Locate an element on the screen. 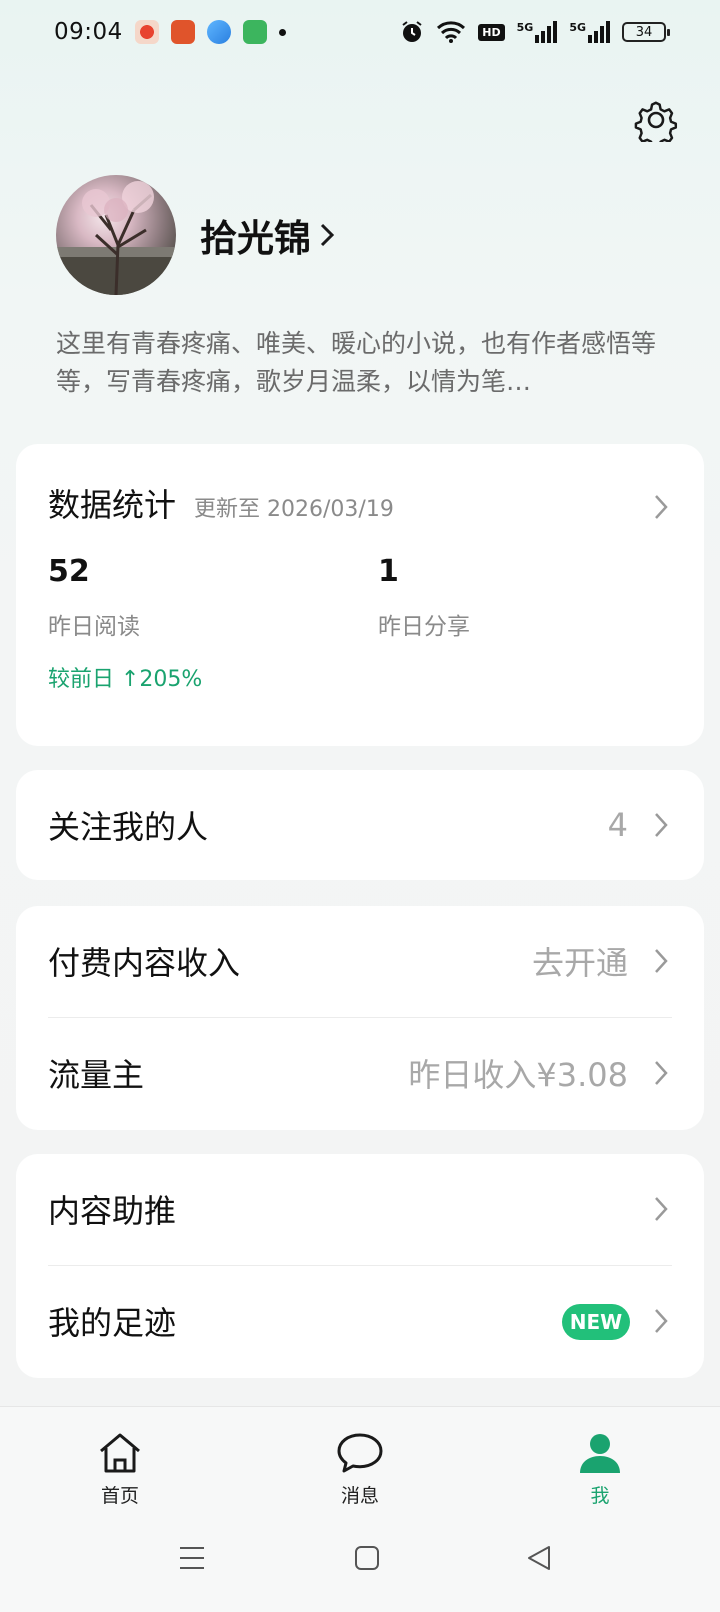 This screenshot has width=720, height=1612. shares-value: 1 is located at coordinates (388, 571).